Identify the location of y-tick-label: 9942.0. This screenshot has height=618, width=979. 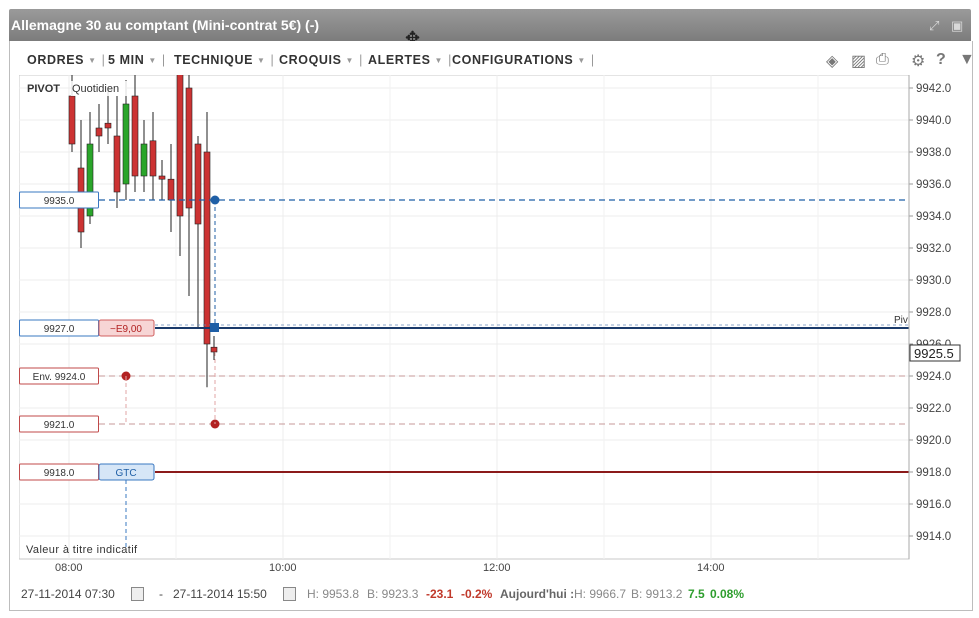
(933, 89).